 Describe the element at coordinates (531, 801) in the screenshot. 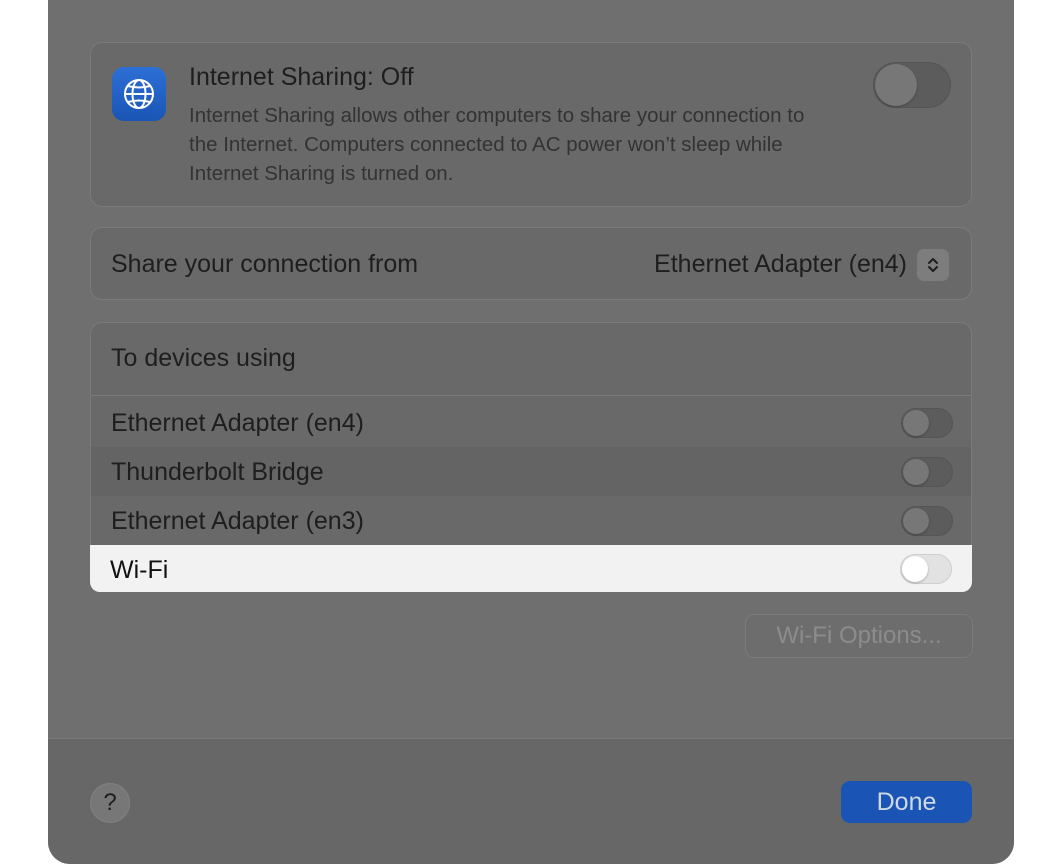

I see `footer-bar: ? Done` at that location.